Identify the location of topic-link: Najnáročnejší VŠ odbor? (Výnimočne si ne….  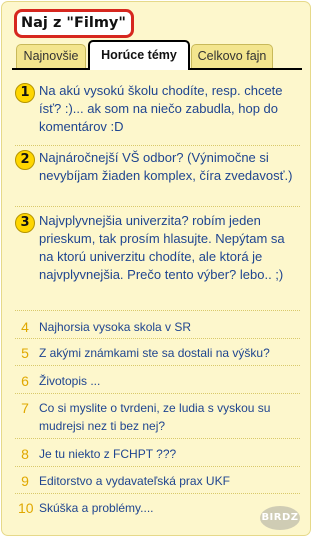
(170, 167).